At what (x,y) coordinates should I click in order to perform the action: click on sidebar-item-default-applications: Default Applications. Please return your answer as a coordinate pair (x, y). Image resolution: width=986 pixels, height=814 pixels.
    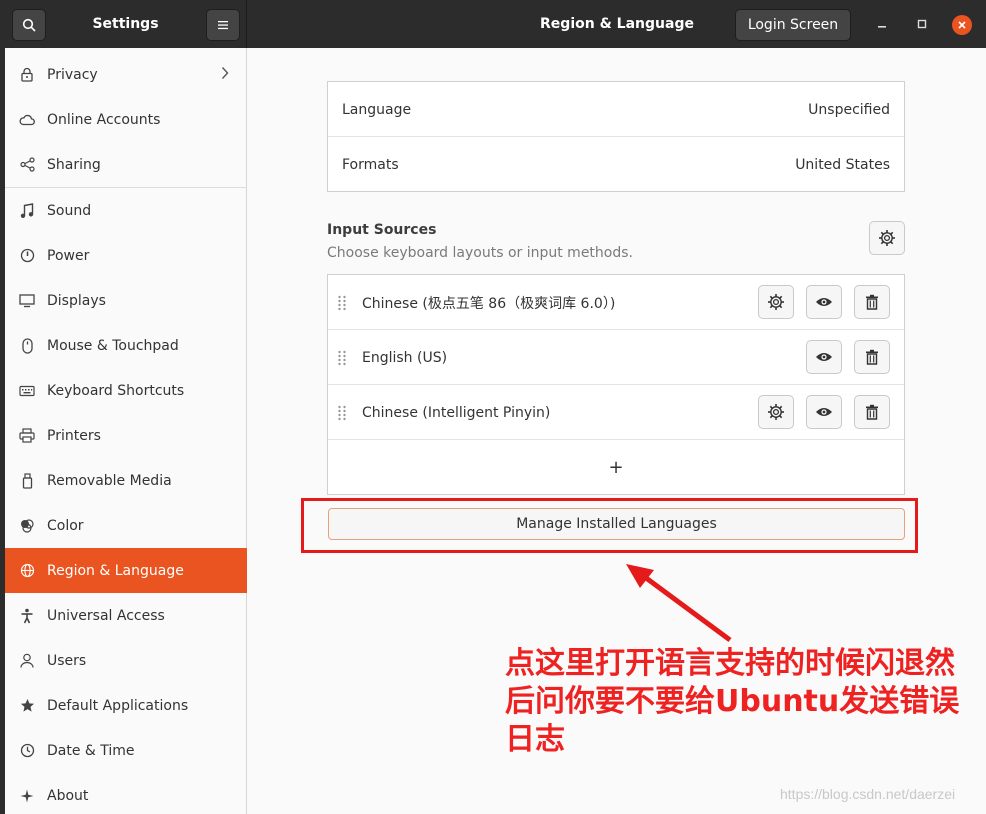
    Looking at the image, I should click on (126, 705).